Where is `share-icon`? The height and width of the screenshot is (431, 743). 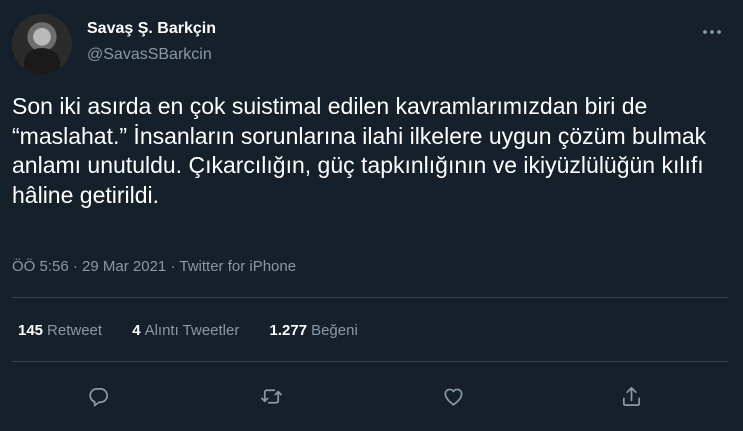
share-icon is located at coordinates (631, 396).